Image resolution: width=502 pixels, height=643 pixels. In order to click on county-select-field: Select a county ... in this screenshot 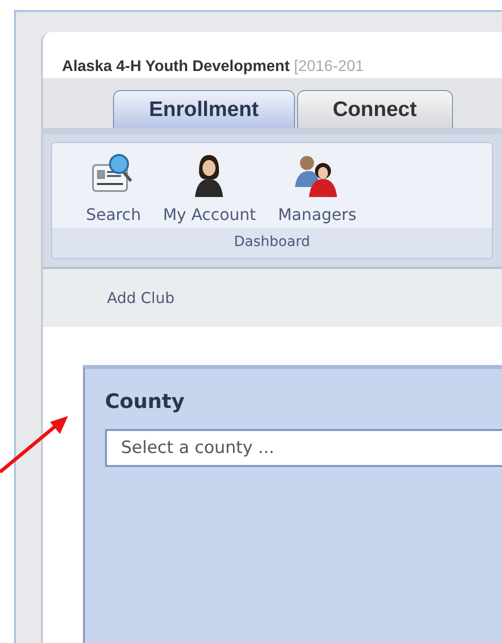, I will do `click(303, 448)`.